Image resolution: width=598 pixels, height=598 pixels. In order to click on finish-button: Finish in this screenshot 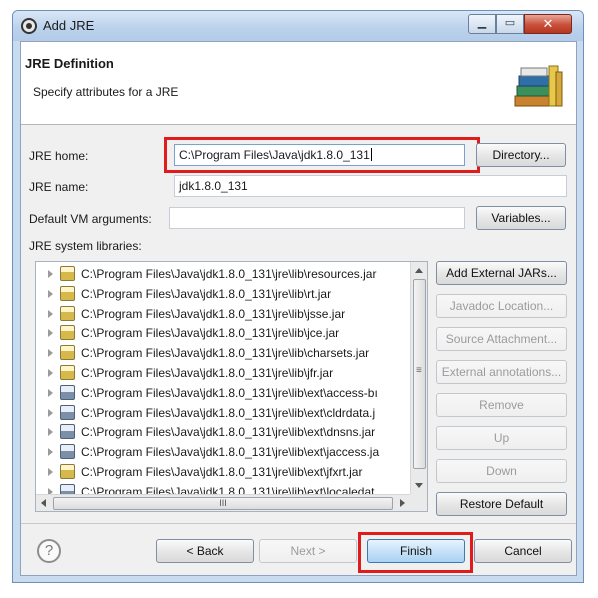, I will do `click(416, 551)`.